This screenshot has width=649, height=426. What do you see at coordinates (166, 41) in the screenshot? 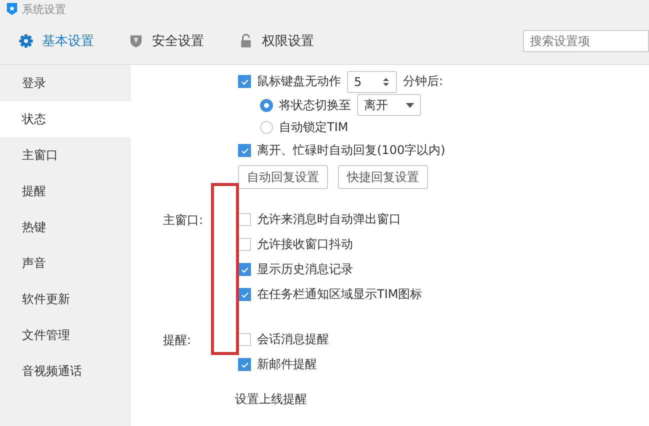
I see `tab: 安全设置` at bounding box center [166, 41].